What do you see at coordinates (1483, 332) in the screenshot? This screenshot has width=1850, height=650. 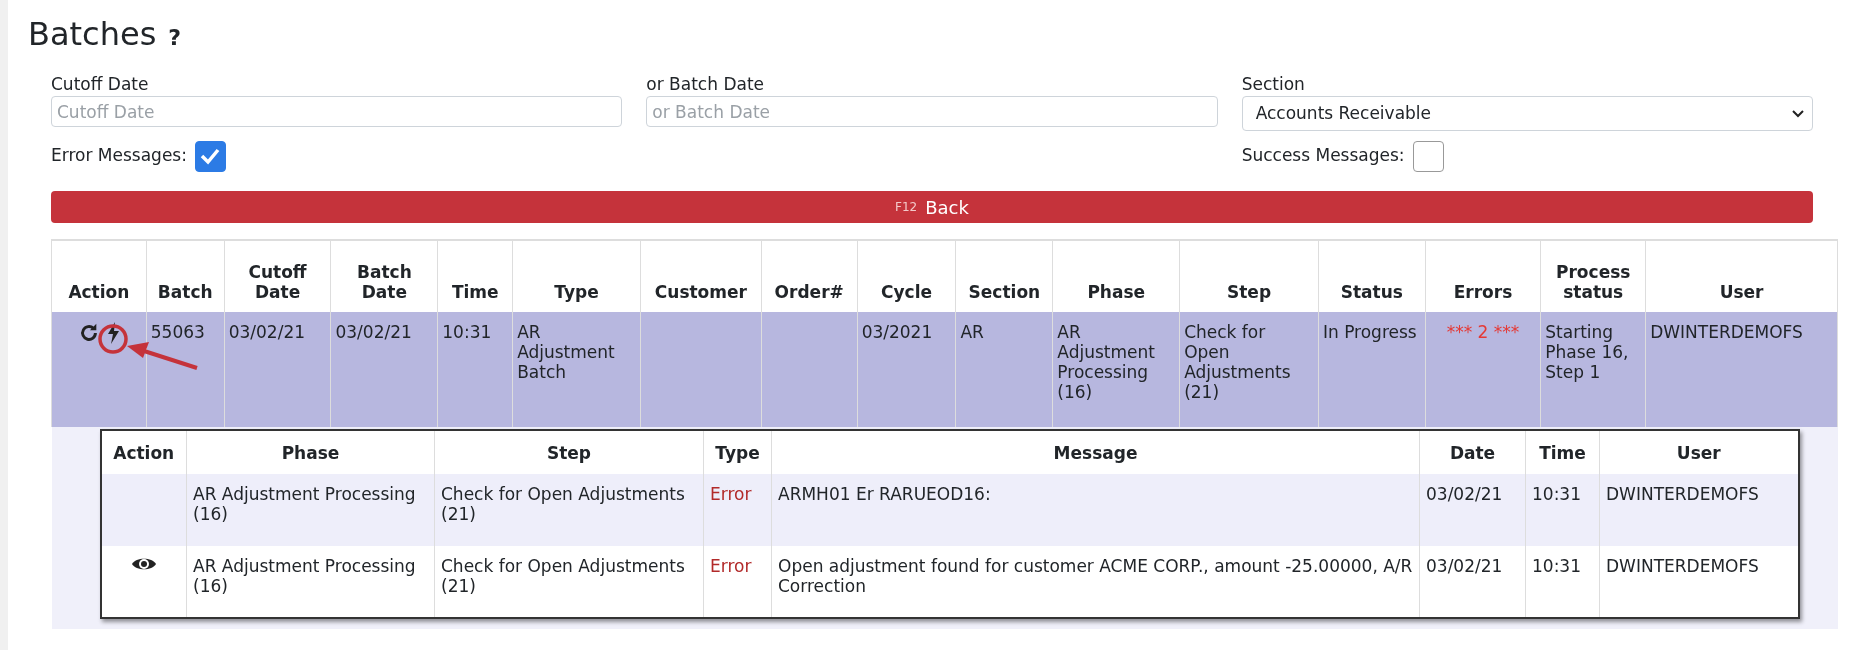 I see `error-count: *** 2 ***` at bounding box center [1483, 332].